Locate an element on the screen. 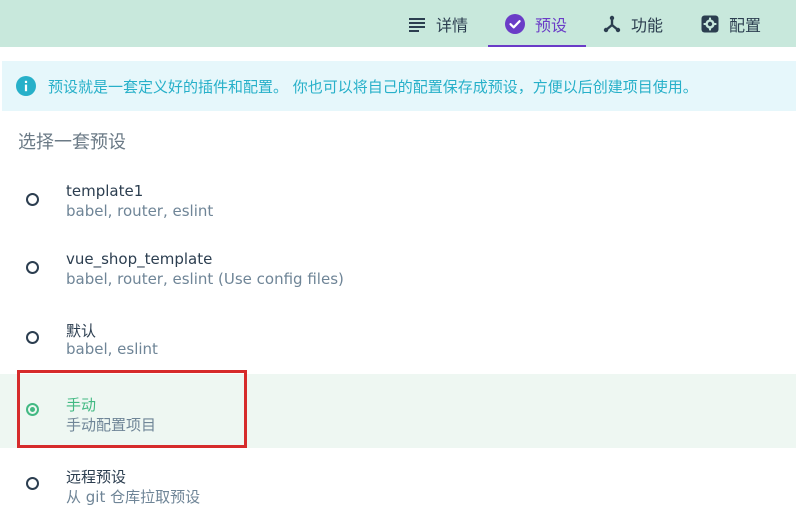  tab-config-label: 配置 is located at coordinates (745, 25).